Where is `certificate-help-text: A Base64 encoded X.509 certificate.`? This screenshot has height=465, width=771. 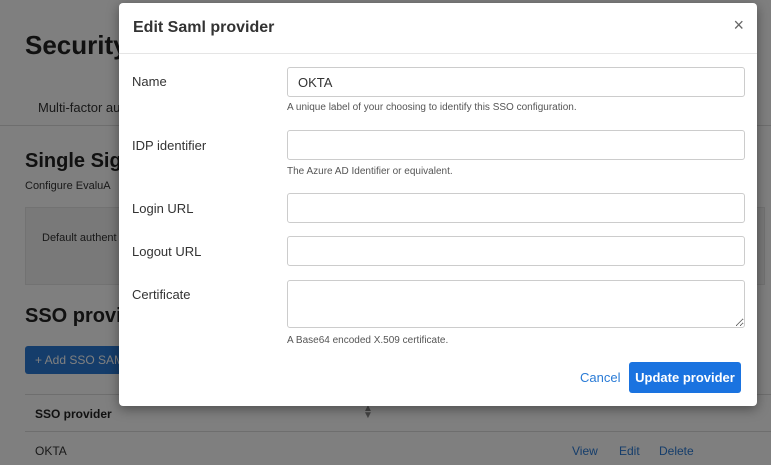 certificate-help-text: A Base64 encoded X.509 certificate. is located at coordinates (368, 340).